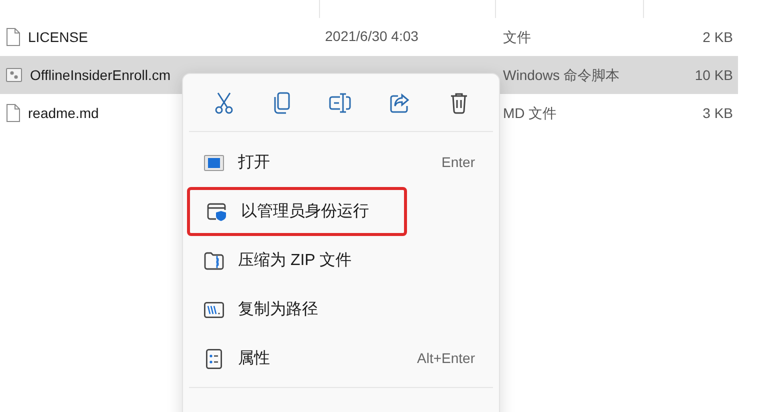  Describe the element at coordinates (63, 113) in the screenshot. I see `file-name: readme.md` at that location.